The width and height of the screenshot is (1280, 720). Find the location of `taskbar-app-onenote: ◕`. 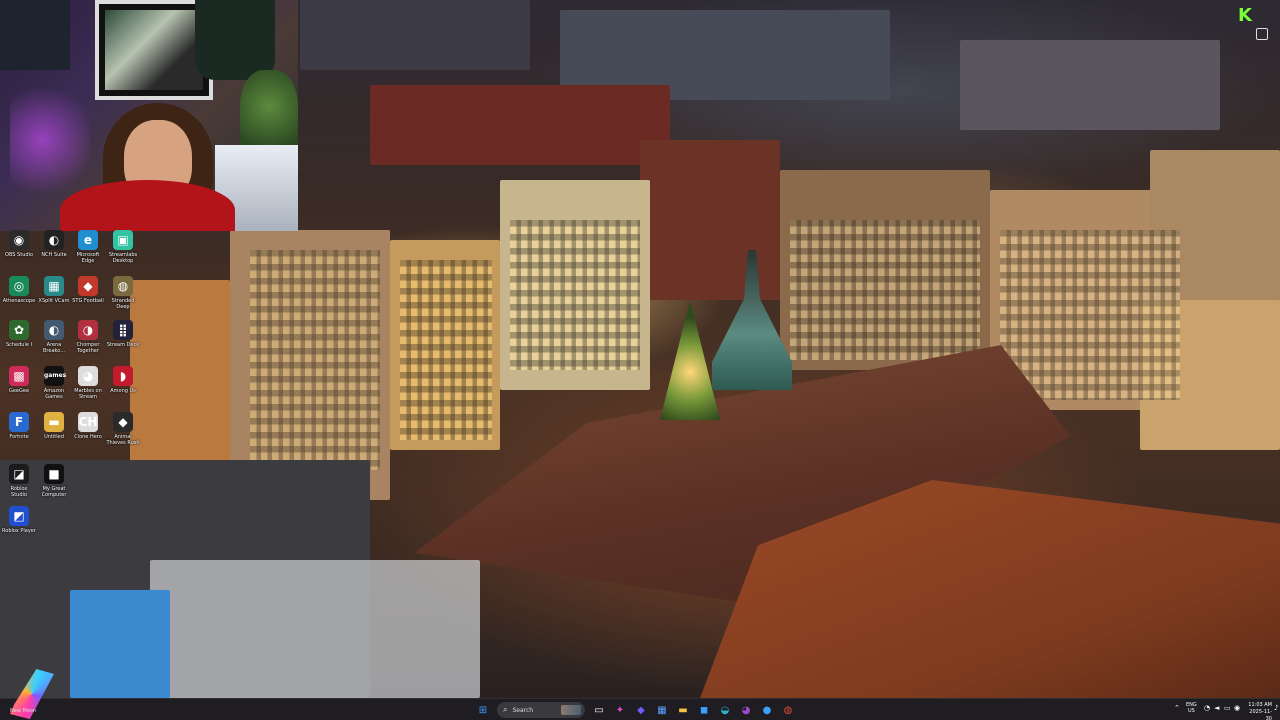

taskbar-app-onenote: ◕ is located at coordinates (746, 710).